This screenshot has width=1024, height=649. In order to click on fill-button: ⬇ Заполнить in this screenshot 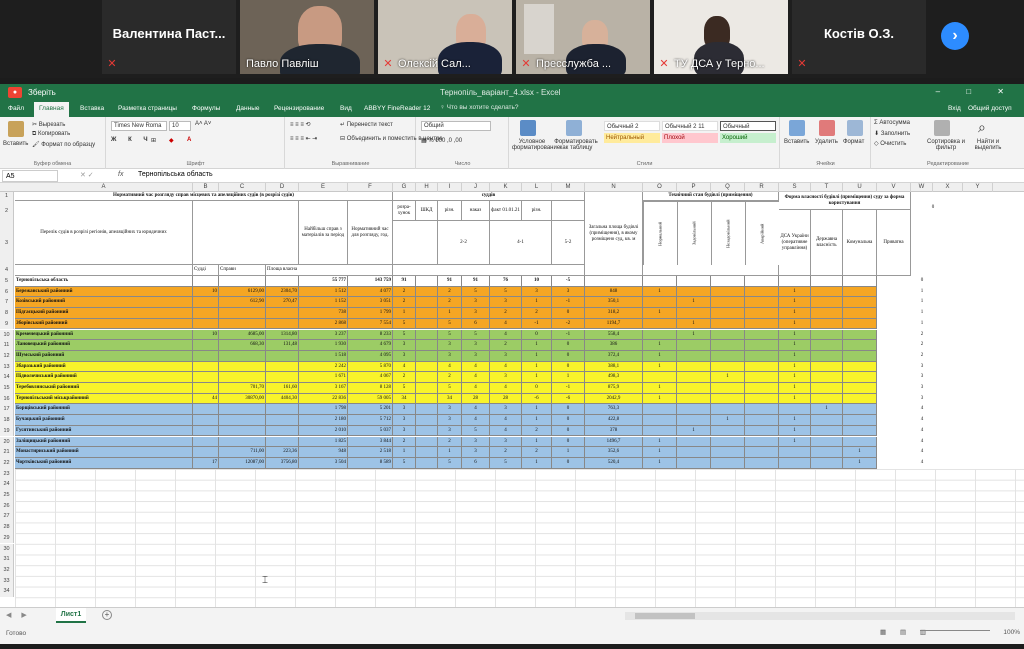, I will do `click(892, 133)`.